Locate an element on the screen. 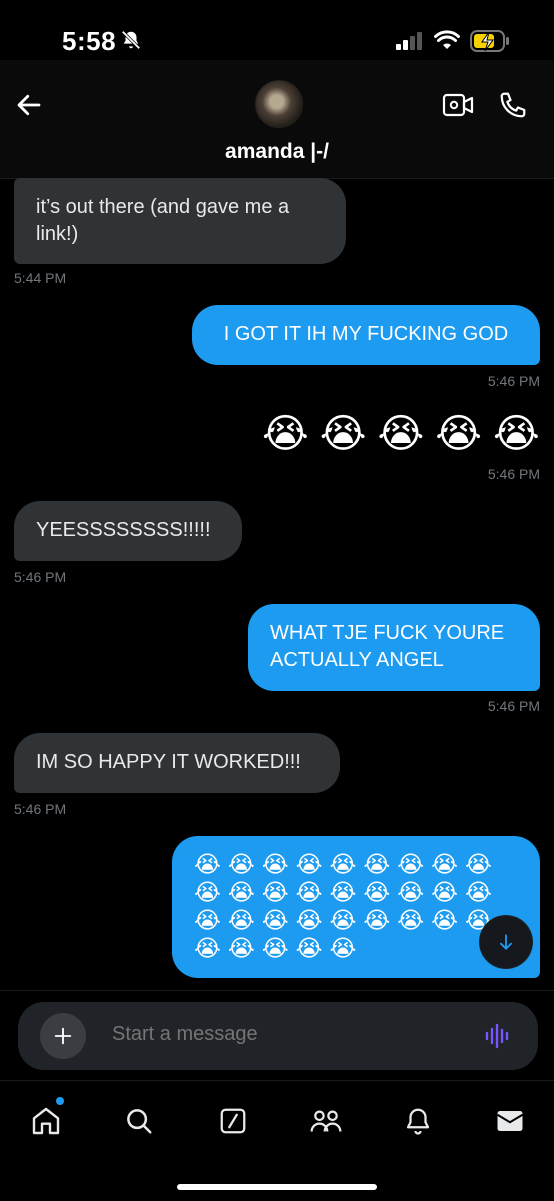 Image resolution: width=554 pixels, height=1201 pixels. notifications-icon is located at coordinates (418, 1121).